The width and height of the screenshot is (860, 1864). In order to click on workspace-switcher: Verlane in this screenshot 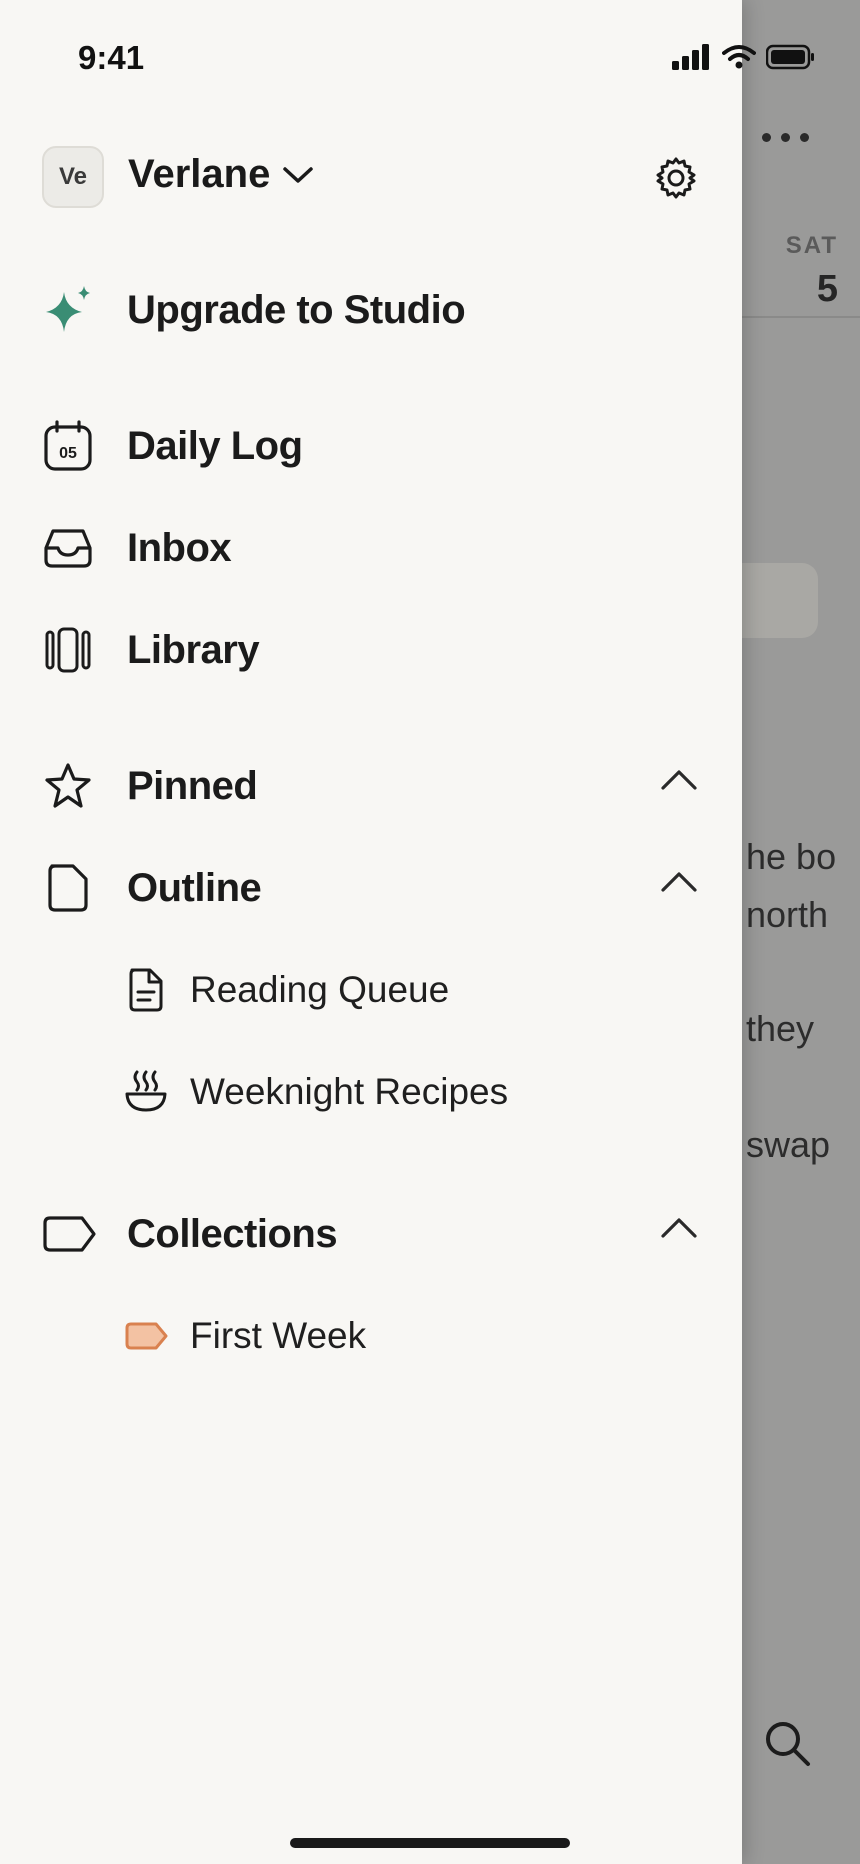, I will do `click(221, 174)`.